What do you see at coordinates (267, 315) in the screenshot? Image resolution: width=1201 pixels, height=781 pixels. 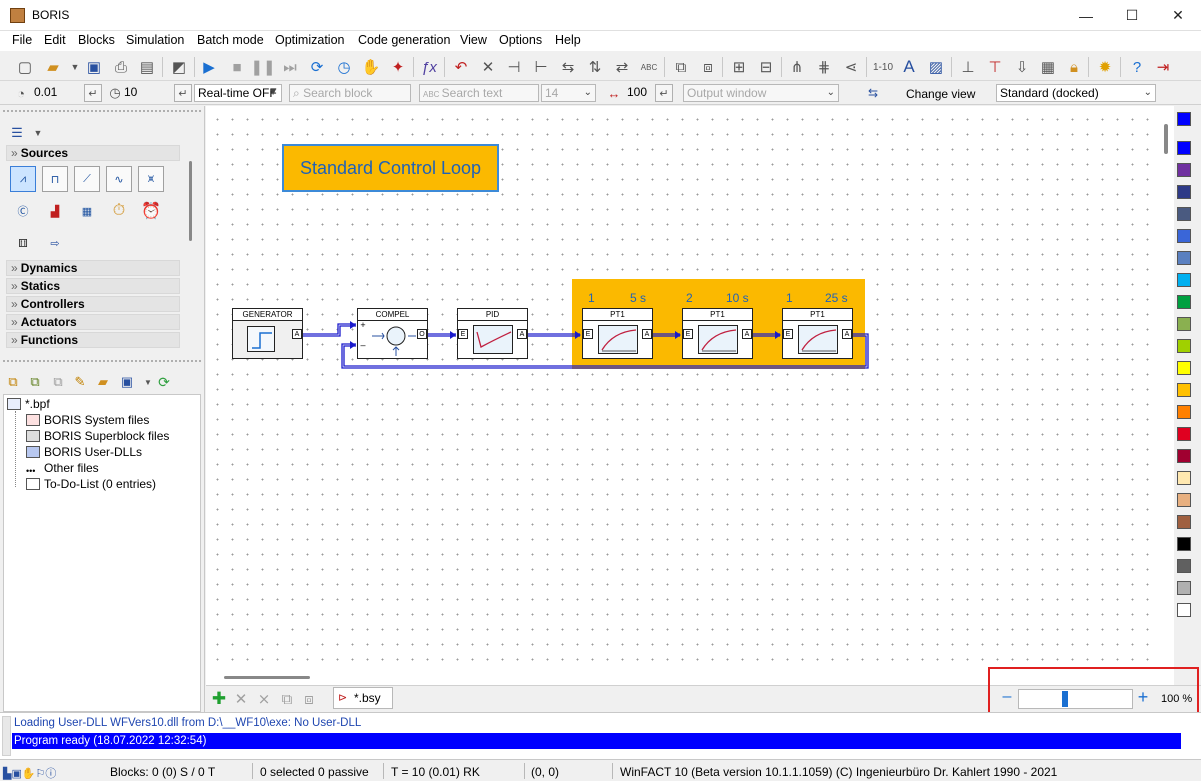 I see `block-label: GENERATOR` at bounding box center [267, 315].